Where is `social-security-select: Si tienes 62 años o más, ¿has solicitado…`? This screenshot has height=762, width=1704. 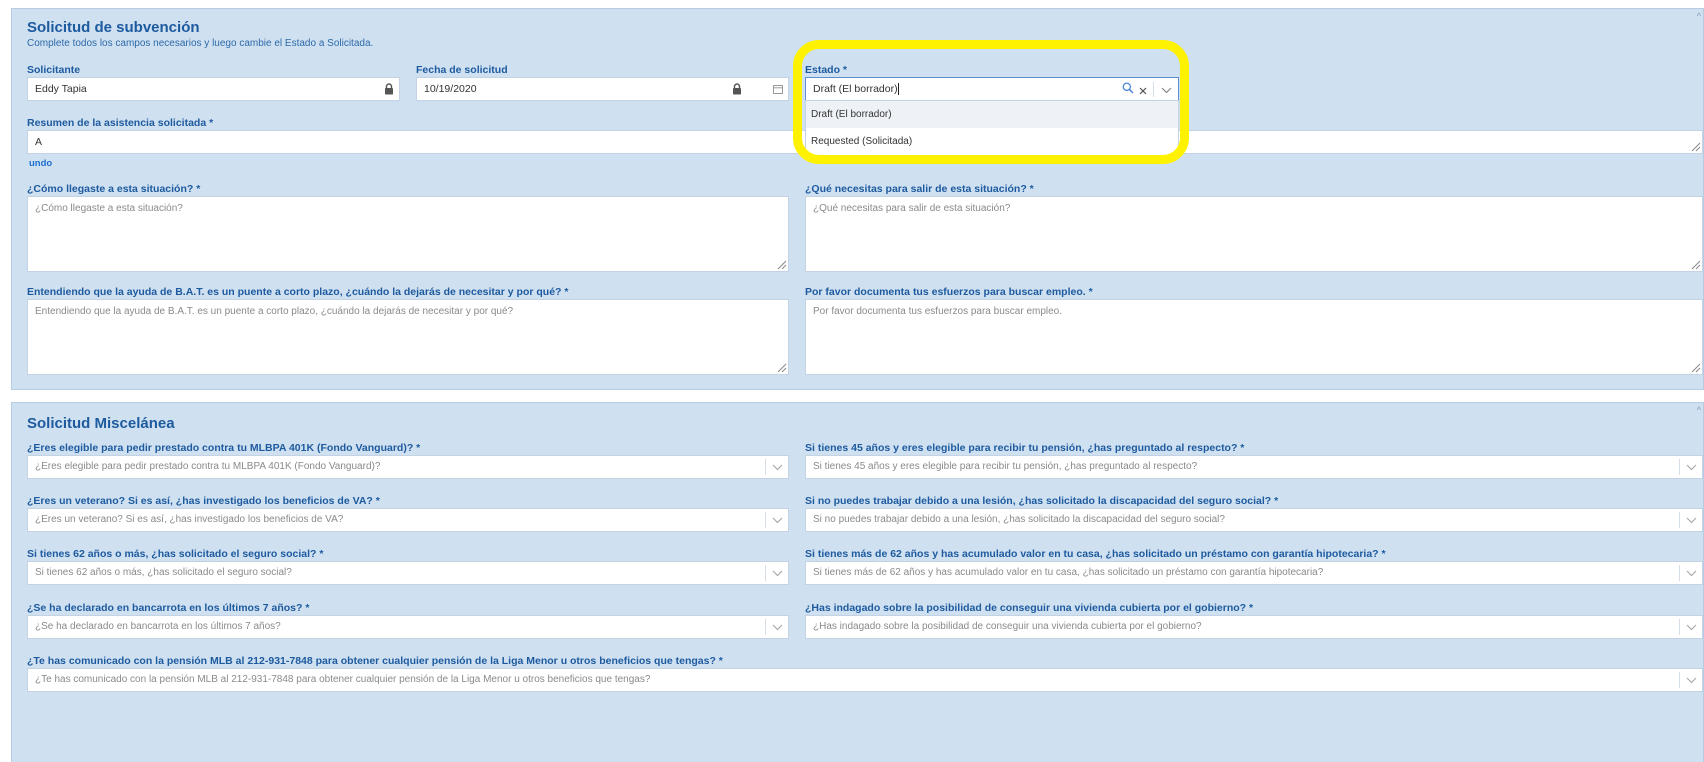
social-security-select: Si tienes 62 años o más, ¿has solicitado… is located at coordinates (408, 573).